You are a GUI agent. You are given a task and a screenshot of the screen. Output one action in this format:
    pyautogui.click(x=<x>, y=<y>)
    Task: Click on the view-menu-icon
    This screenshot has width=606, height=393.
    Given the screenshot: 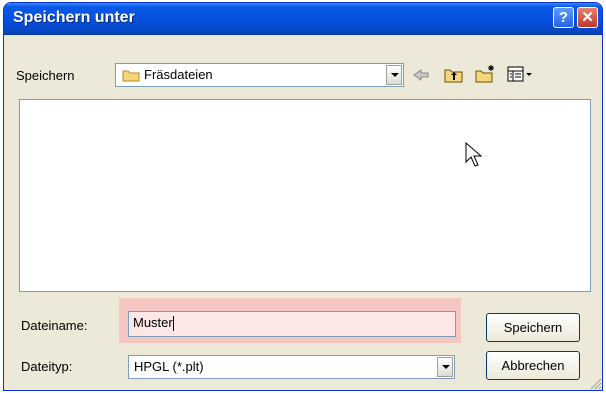 What is the action you would take?
    pyautogui.click(x=521, y=75)
    